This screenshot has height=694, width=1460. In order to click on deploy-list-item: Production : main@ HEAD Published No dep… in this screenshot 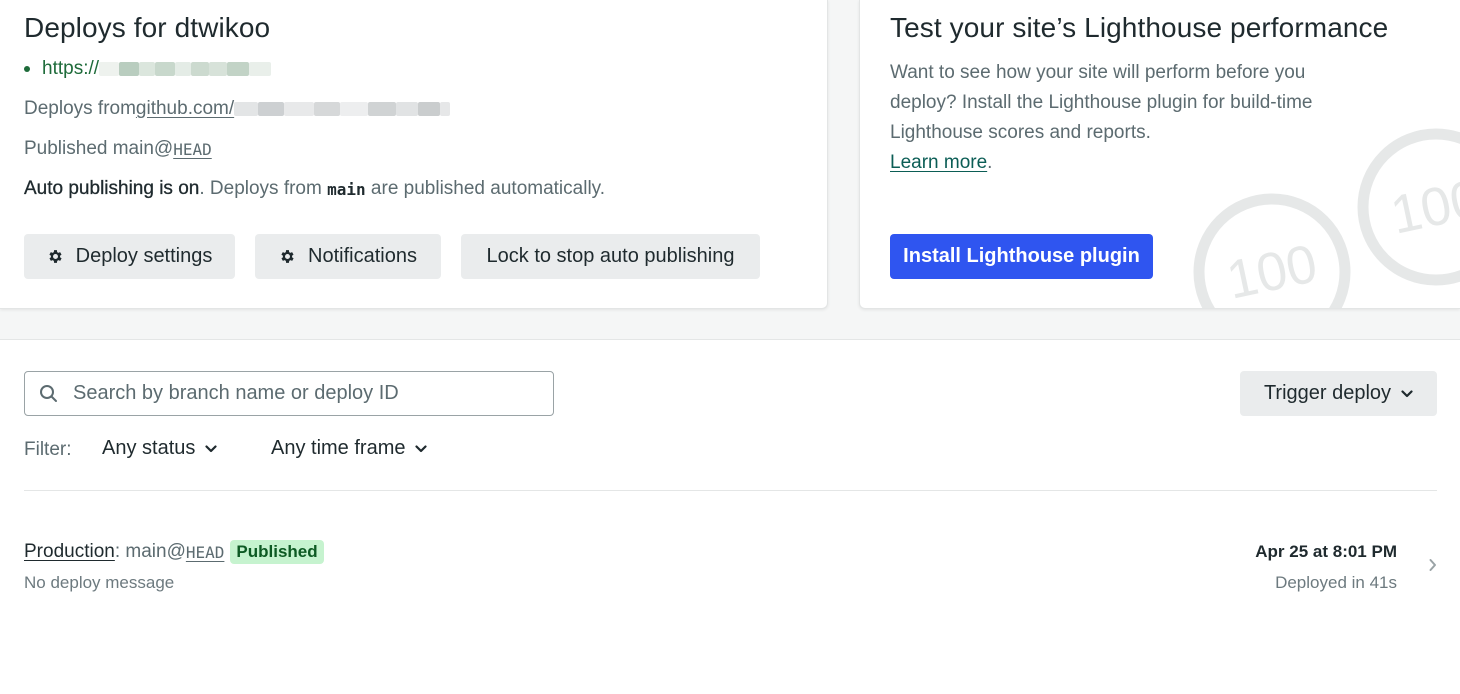, I will do `click(730, 565)`.